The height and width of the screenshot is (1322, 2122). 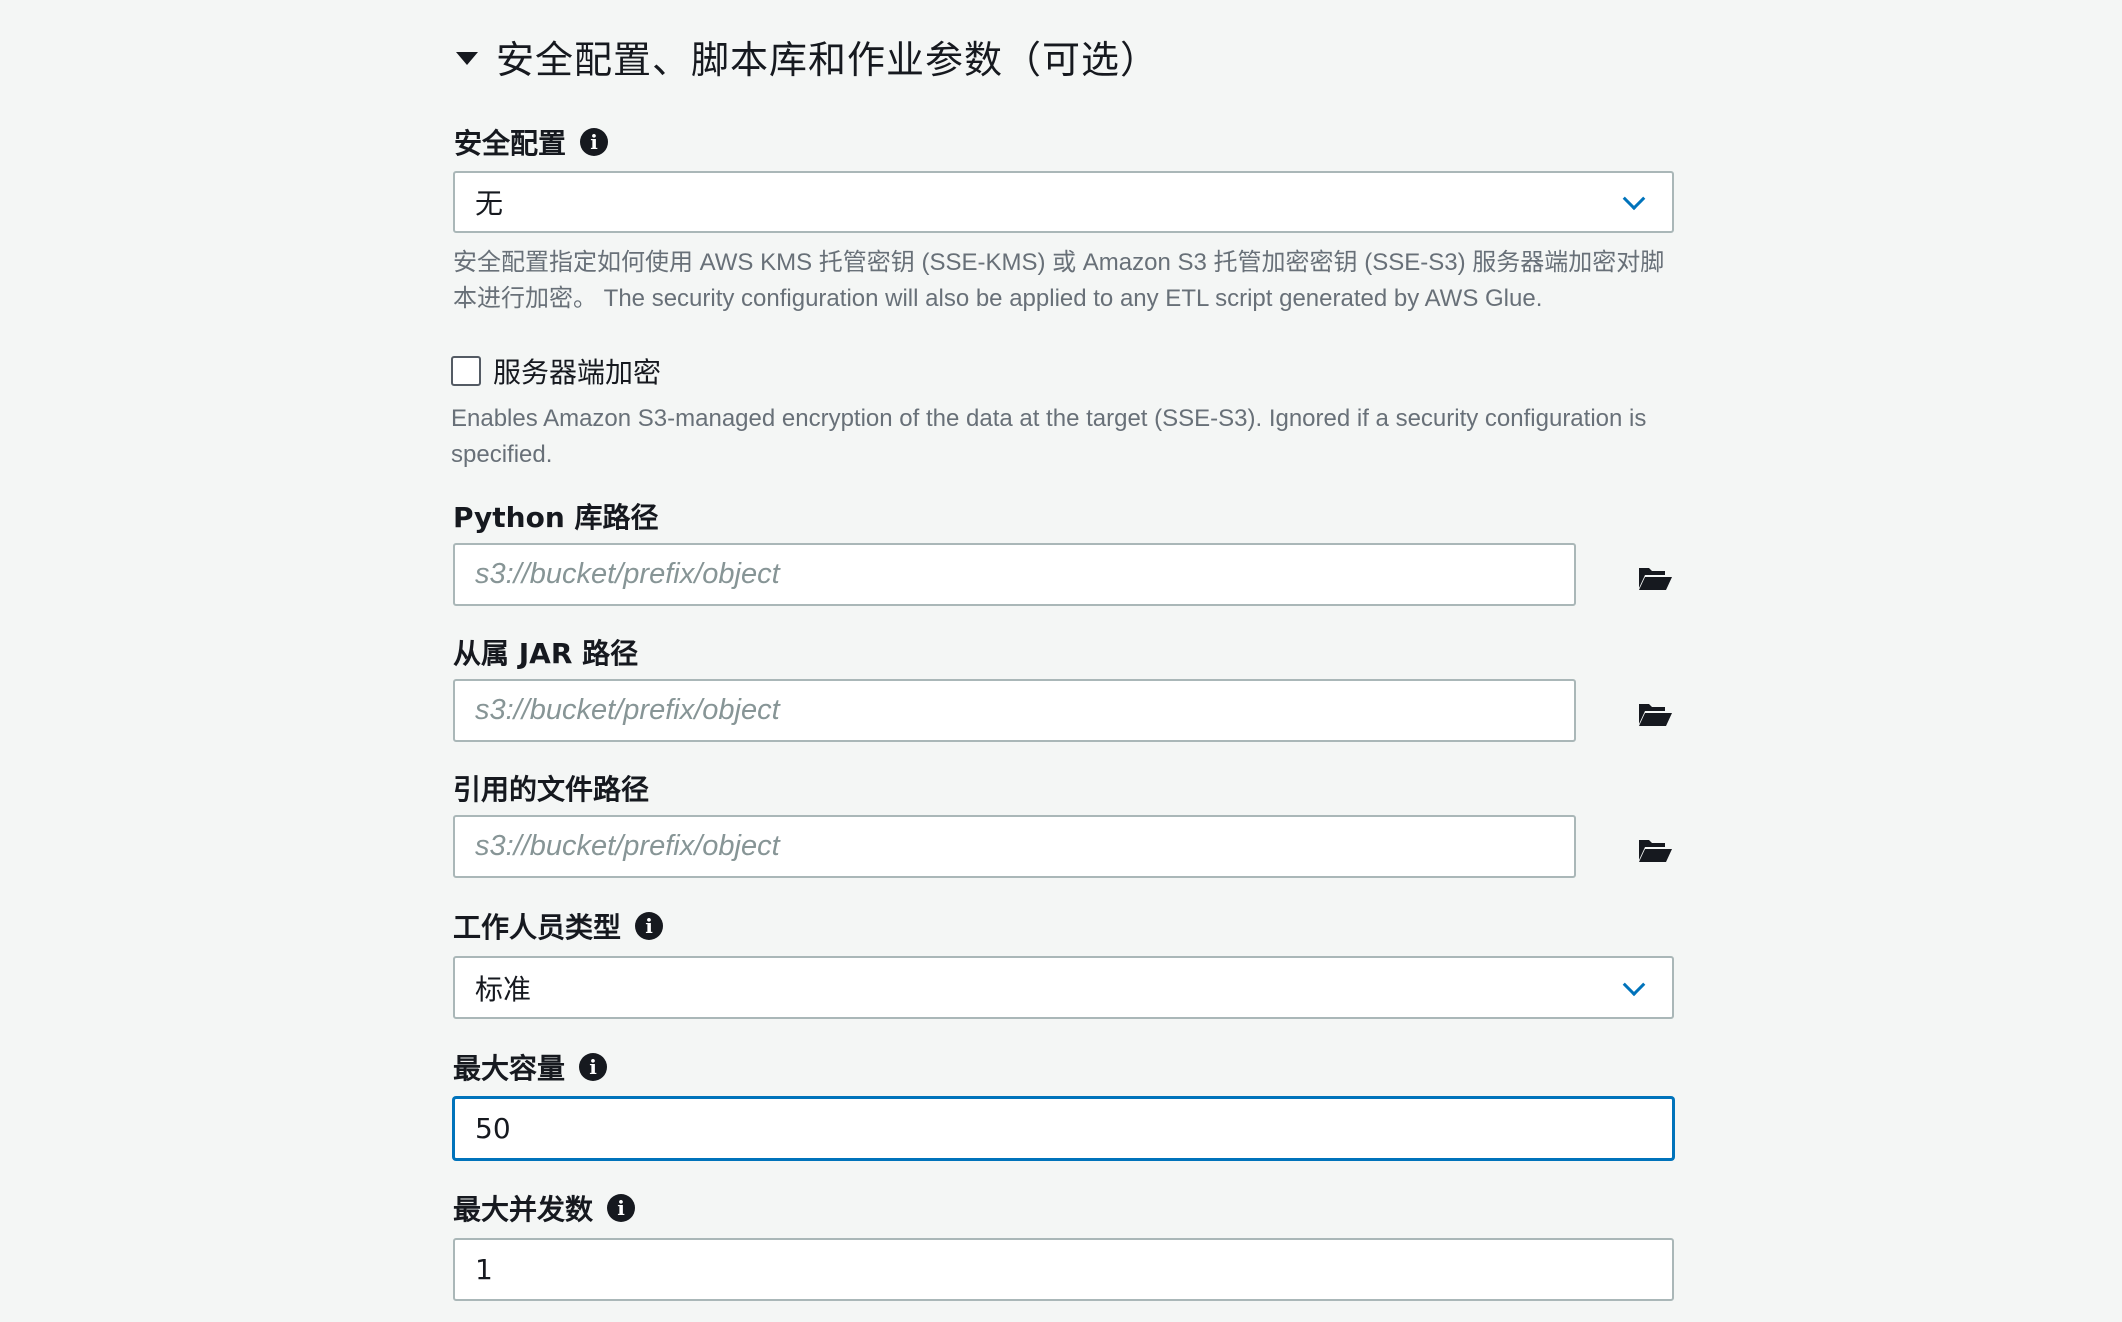 What do you see at coordinates (577, 372) in the screenshot?
I see `sse-label: 服务器端加密` at bounding box center [577, 372].